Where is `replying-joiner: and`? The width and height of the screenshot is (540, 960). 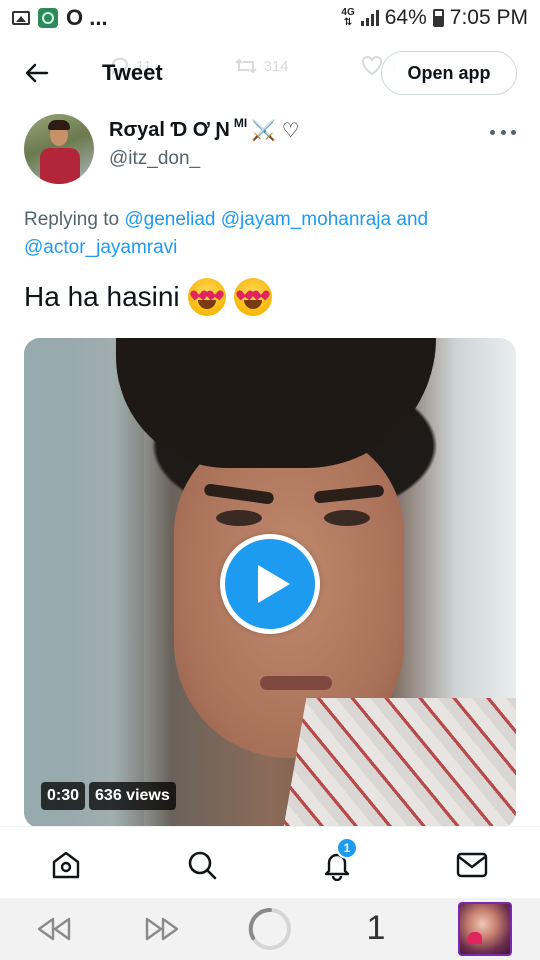 replying-joiner: and is located at coordinates (412, 219).